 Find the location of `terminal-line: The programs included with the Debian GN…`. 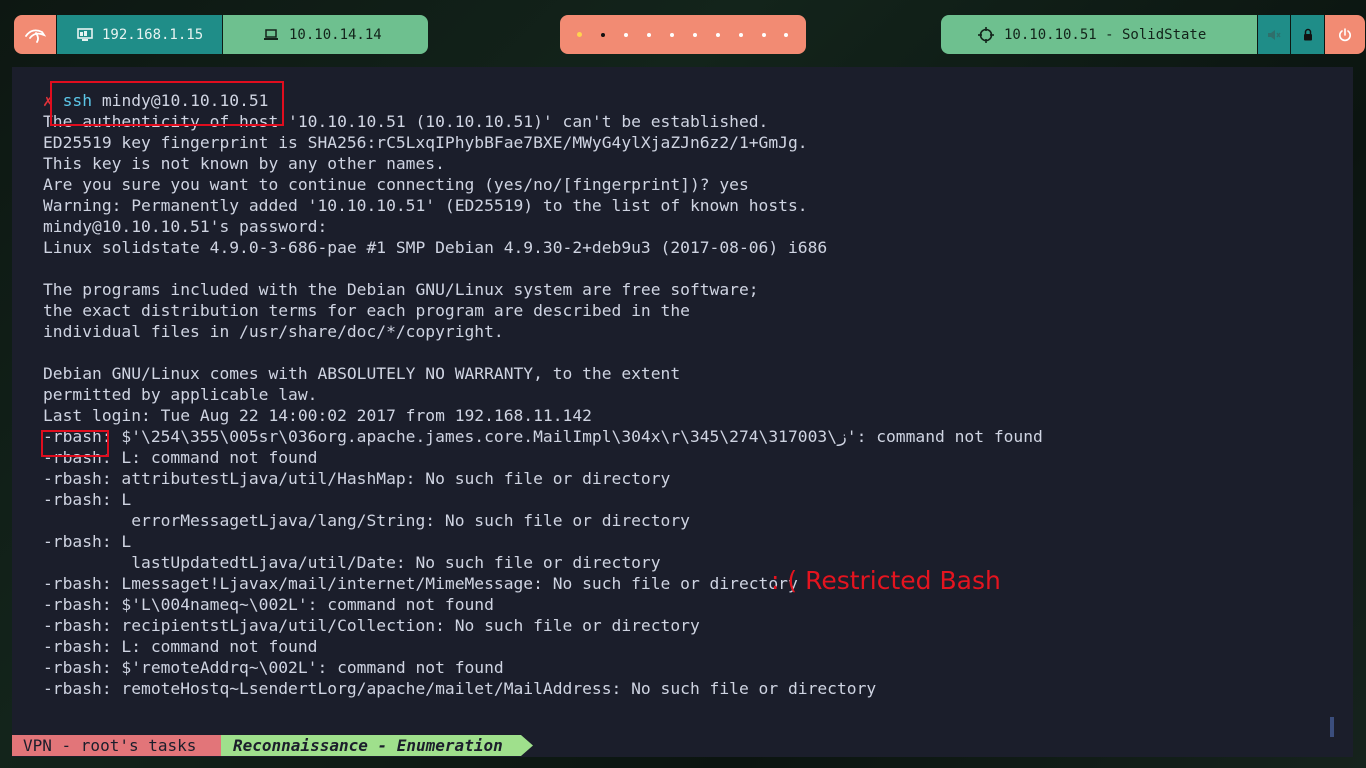

terminal-line: The programs included with the Debian GN… is located at coordinates (401, 289).